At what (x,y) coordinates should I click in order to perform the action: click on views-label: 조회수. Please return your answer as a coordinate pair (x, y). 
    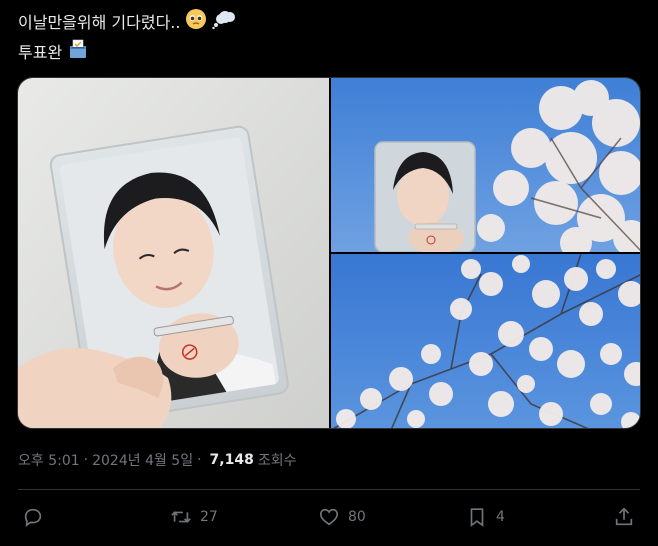
    Looking at the image, I should click on (277, 461).